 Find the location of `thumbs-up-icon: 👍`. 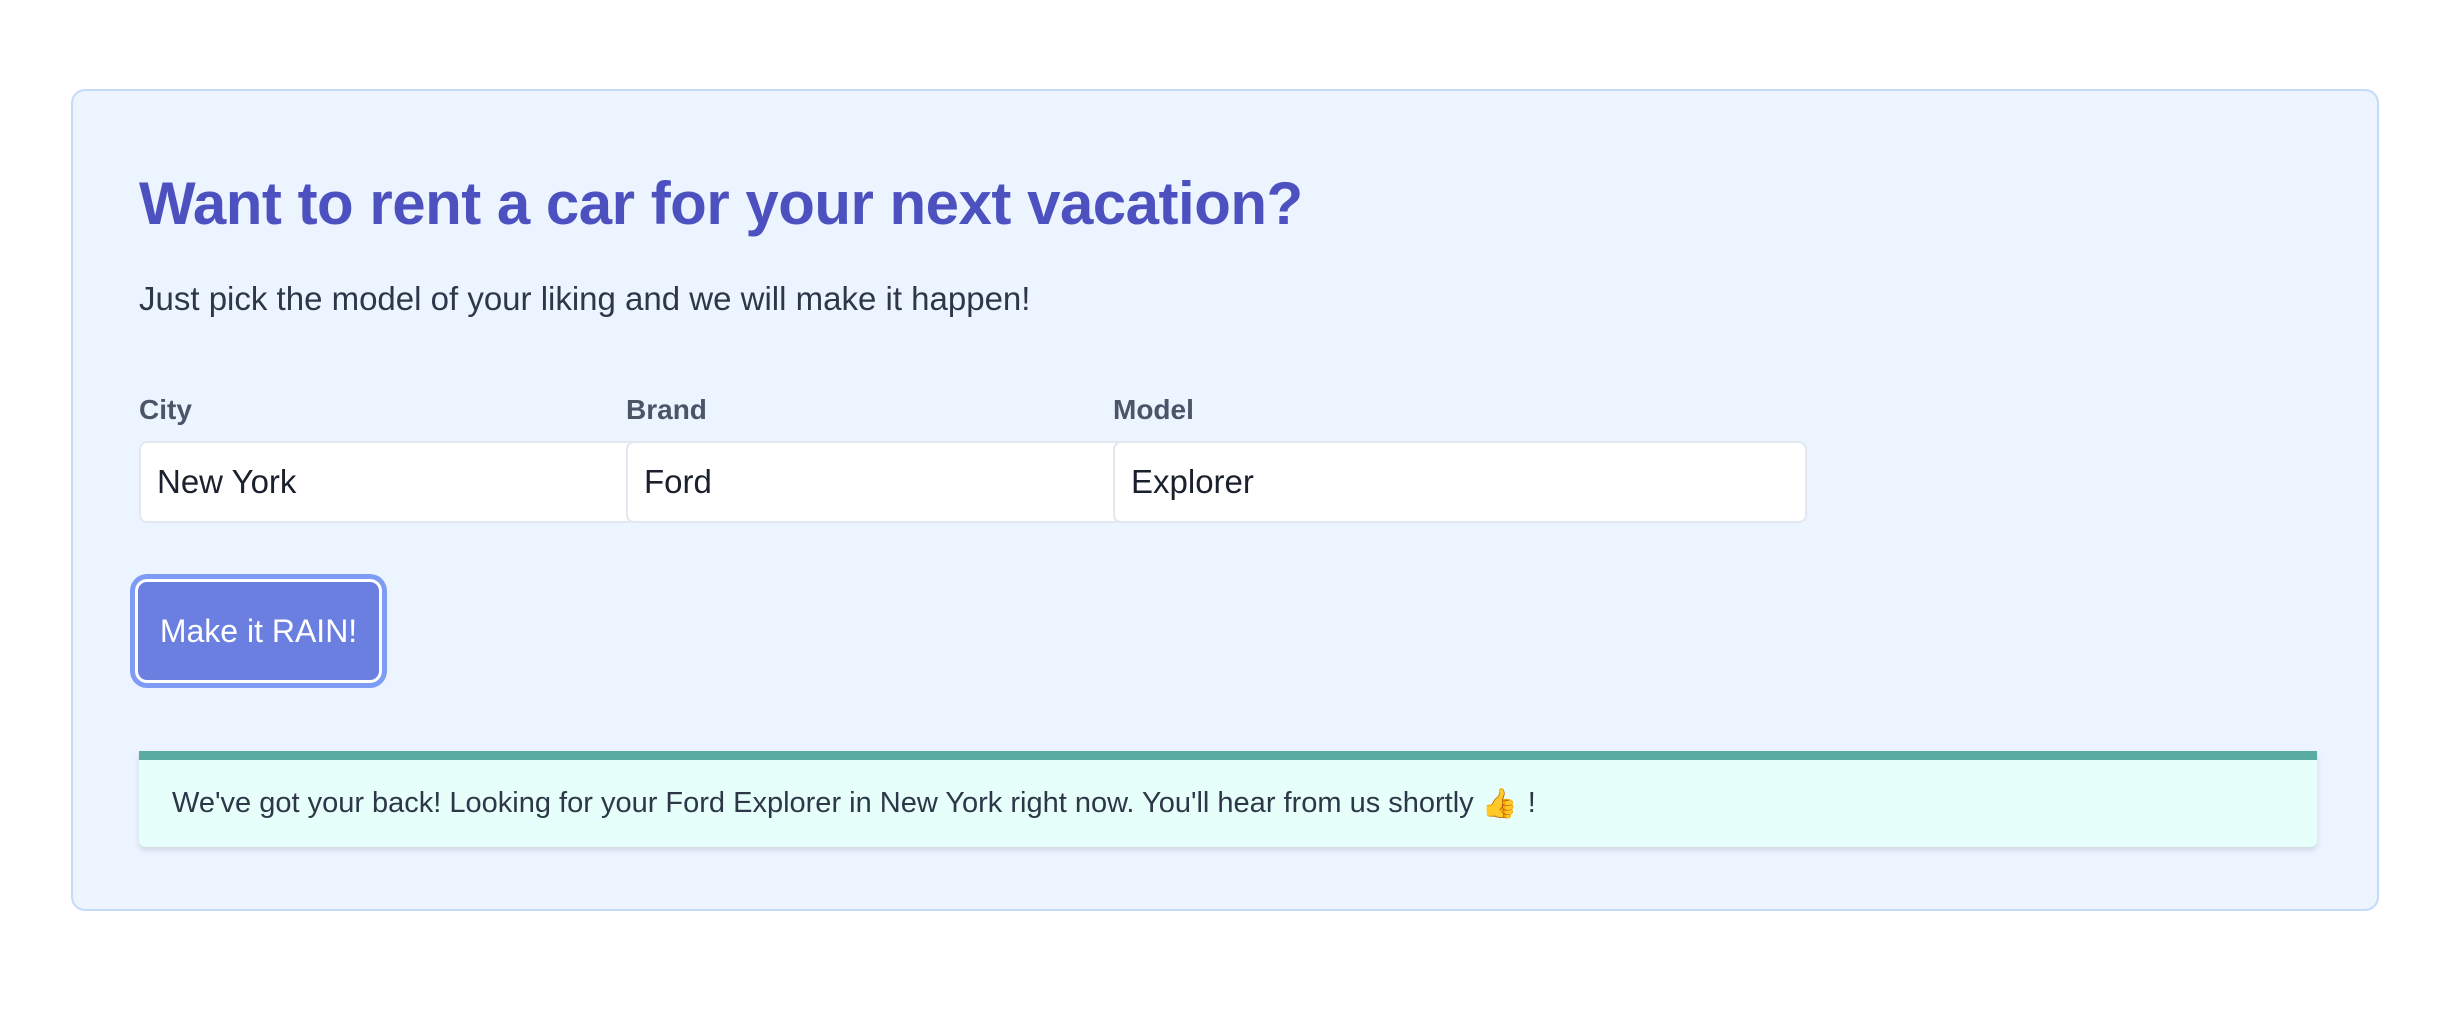

thumbs-up-icon: 👍 is located at coordinates (1499, 803).